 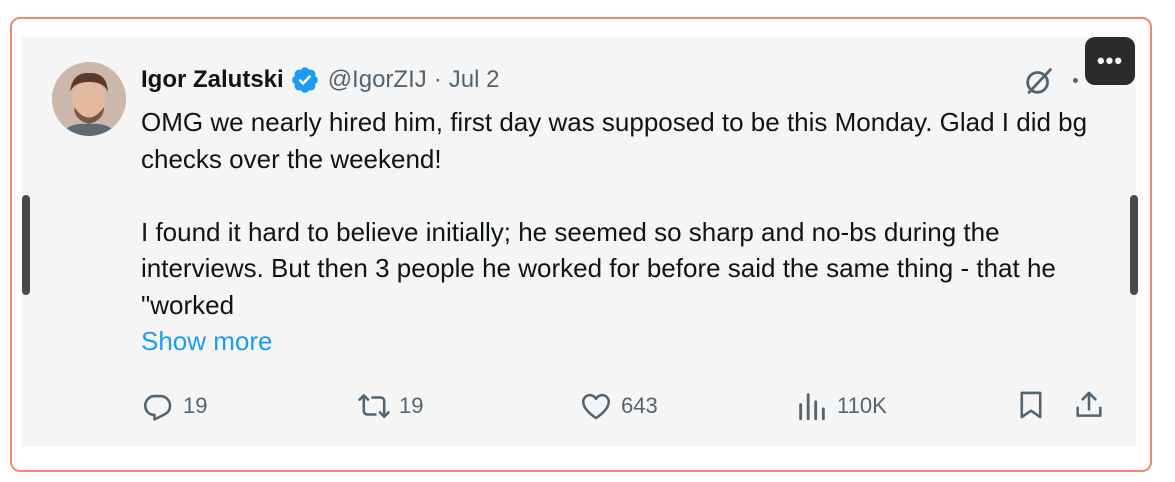 What do you see at coordinates (1089, 405) in the screenshot?
I see `share-icon` at bounding box center [1089, 405].